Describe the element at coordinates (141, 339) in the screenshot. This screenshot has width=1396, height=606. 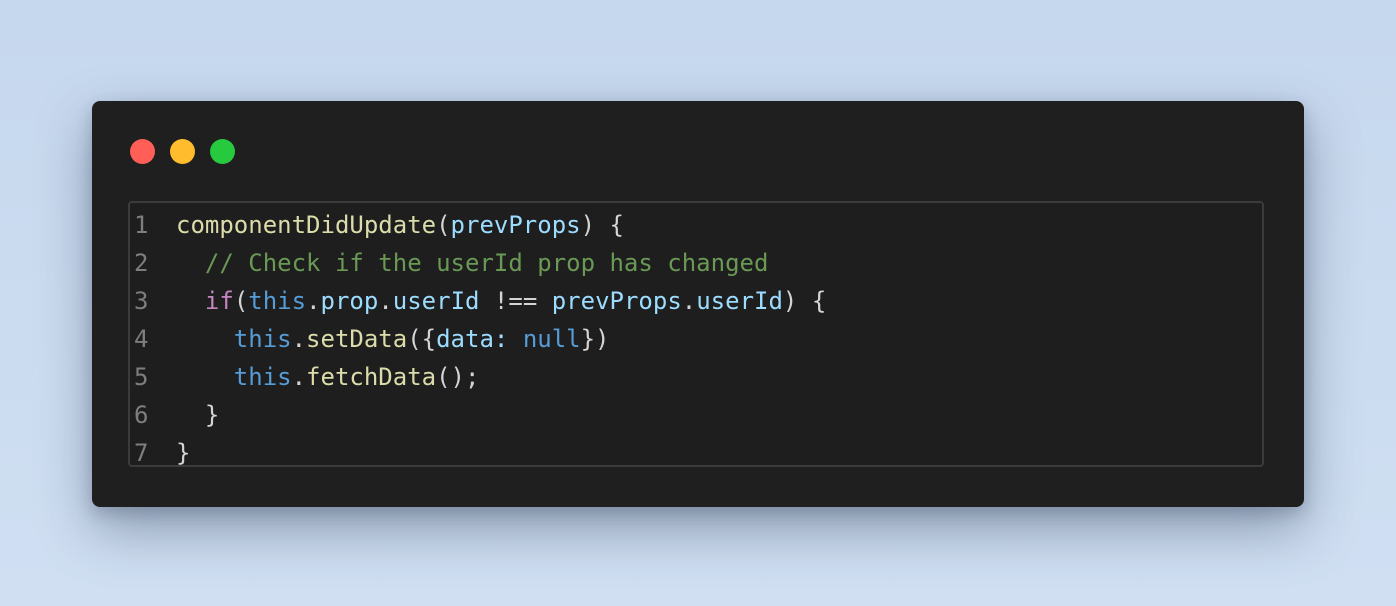
I see `line-number: 4` at that location.